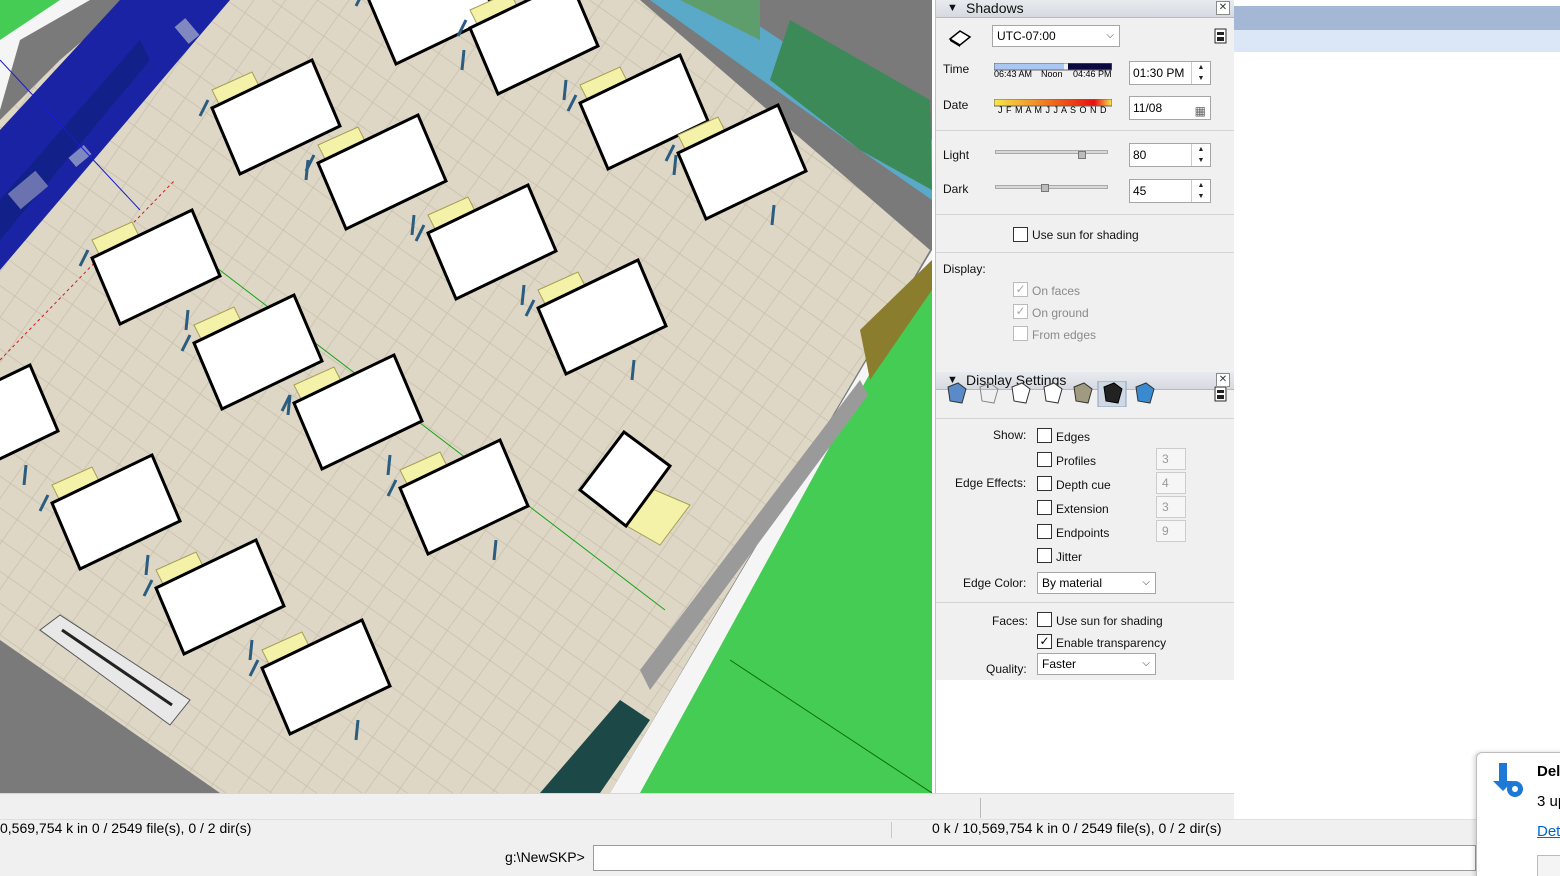 Image resolution: width=1560 pixels, height=876 pixels. Describe the element at coordinates (1034, 858) in the screenshot. I see `command-line-input` at that location.